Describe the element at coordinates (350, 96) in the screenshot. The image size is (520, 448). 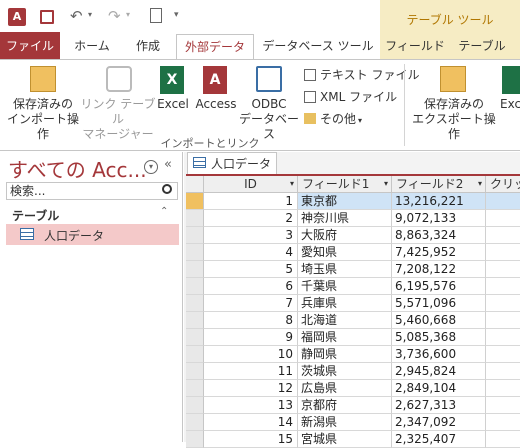
I see `xml-file-button: XML ファイル` at that location.